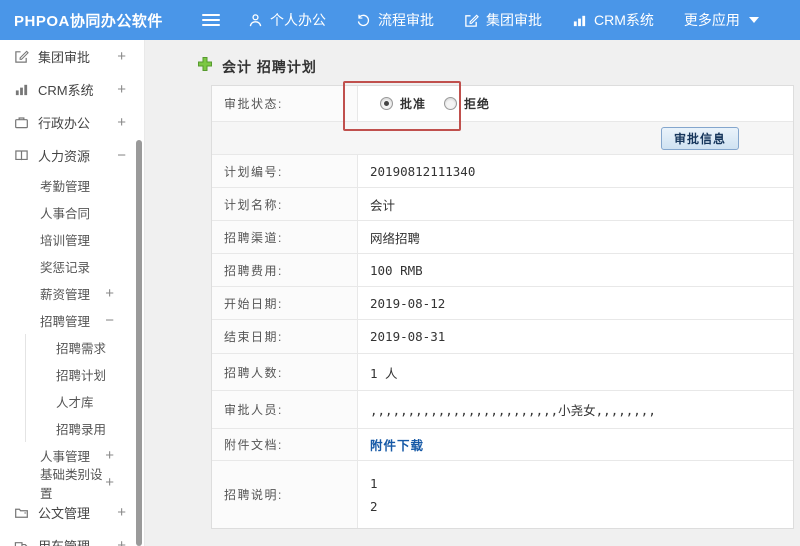  I want to click on field-label: 结束日期:, so click(285, 336).